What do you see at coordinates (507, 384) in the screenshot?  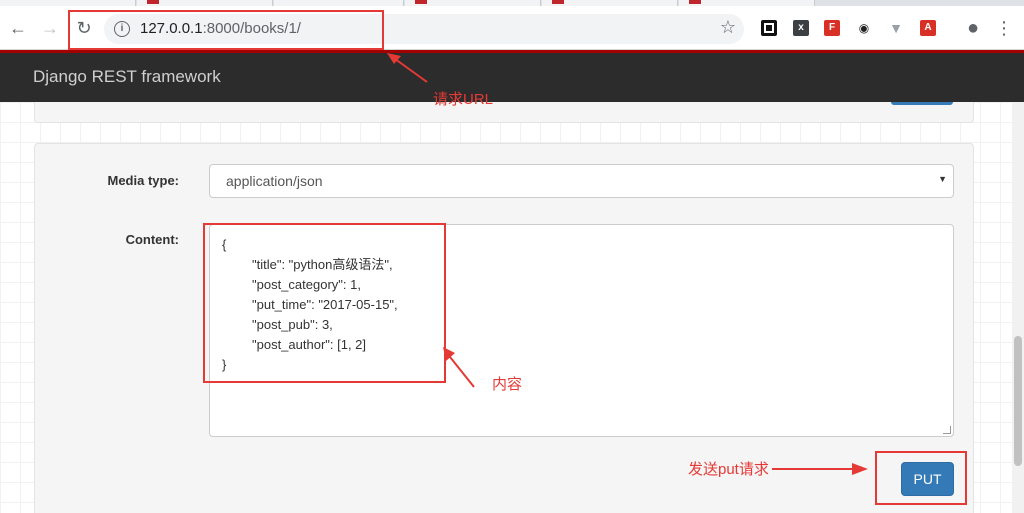 I see `content-annotation: 内容` at bounding box center [507, 384].